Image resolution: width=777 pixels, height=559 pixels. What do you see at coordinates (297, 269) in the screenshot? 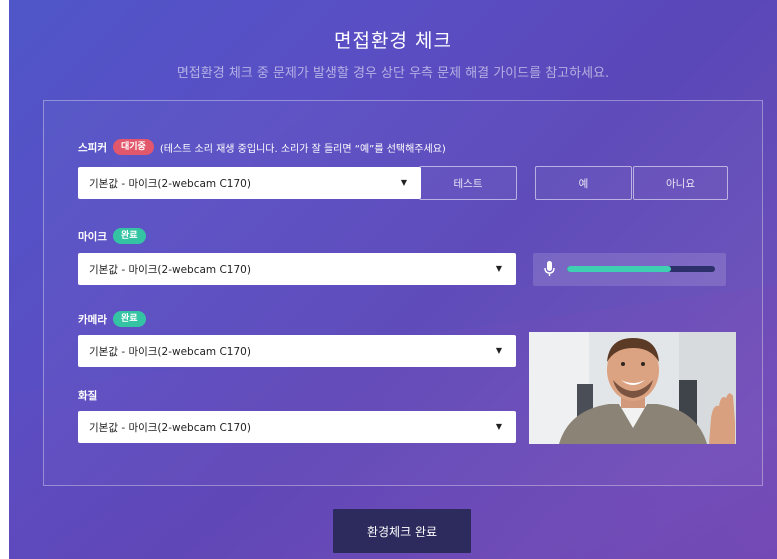
I see `mic-select: 기본값 - 마이크(2-webcam C170) ▼` at bounding box center [297, 269].